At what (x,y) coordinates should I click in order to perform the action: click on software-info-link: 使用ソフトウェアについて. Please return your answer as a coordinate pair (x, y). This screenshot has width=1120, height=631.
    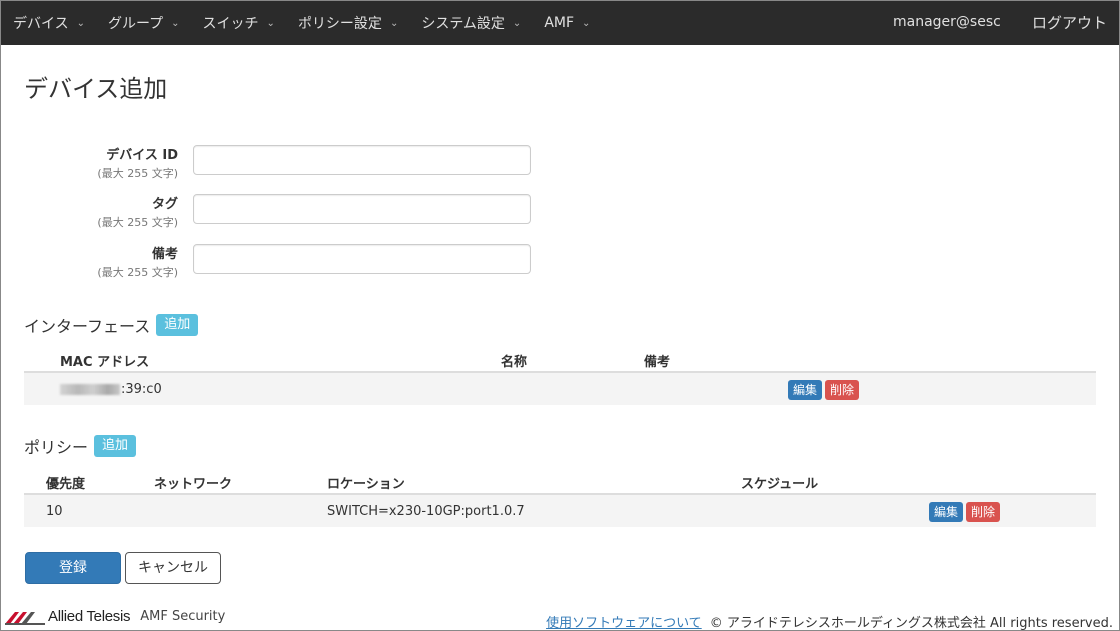
    Looking at the image, I should click on (624, 623).